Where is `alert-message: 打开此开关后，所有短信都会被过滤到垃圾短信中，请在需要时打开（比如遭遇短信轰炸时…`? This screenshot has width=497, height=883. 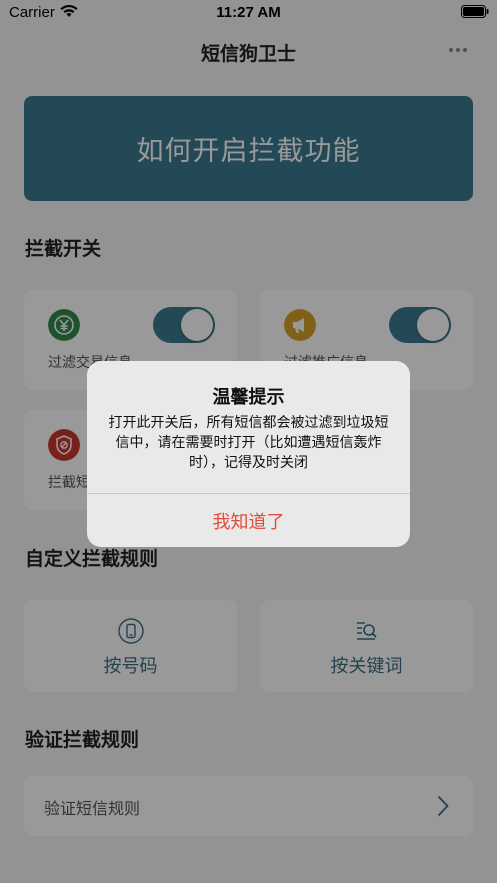
alert-message: 打开此开关后，所有短信都会被过滤到垃圾短信中，请在需要时打开（比如遭遇短信轰炸时… is located at coordinates (248, 443).